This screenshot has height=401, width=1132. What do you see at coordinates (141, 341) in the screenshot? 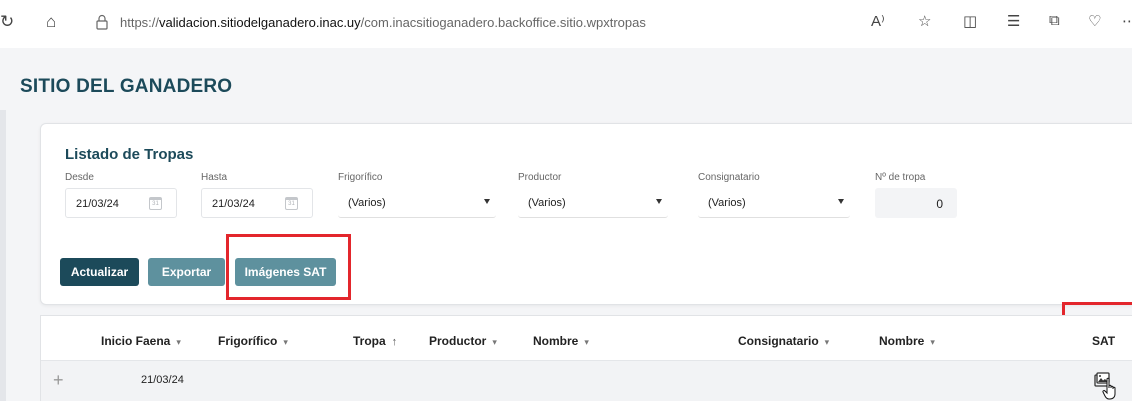
I see `column-header-inicio-faena: Inicio Faena ▾` at bounding box center [141, 341].